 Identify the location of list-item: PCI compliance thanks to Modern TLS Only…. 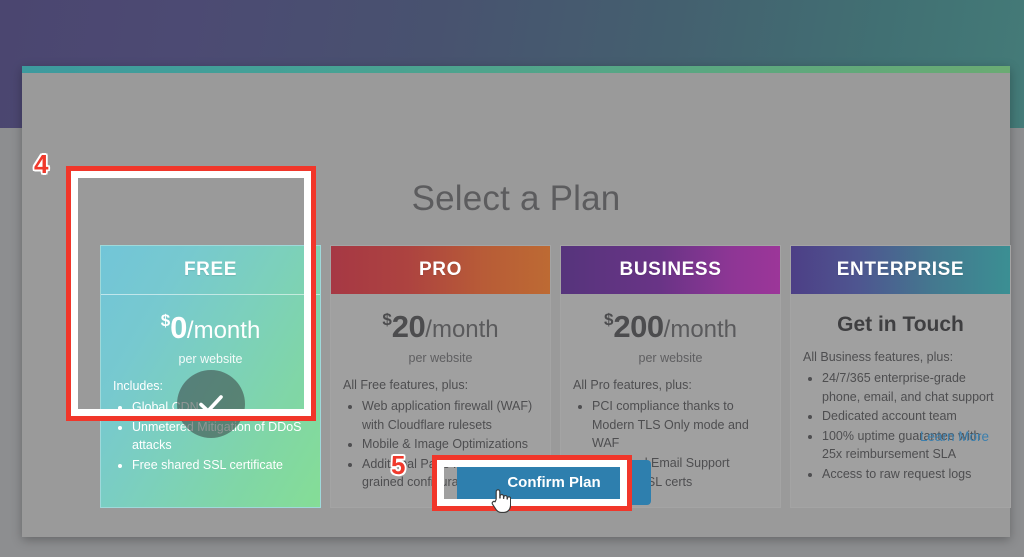
(680, 425).